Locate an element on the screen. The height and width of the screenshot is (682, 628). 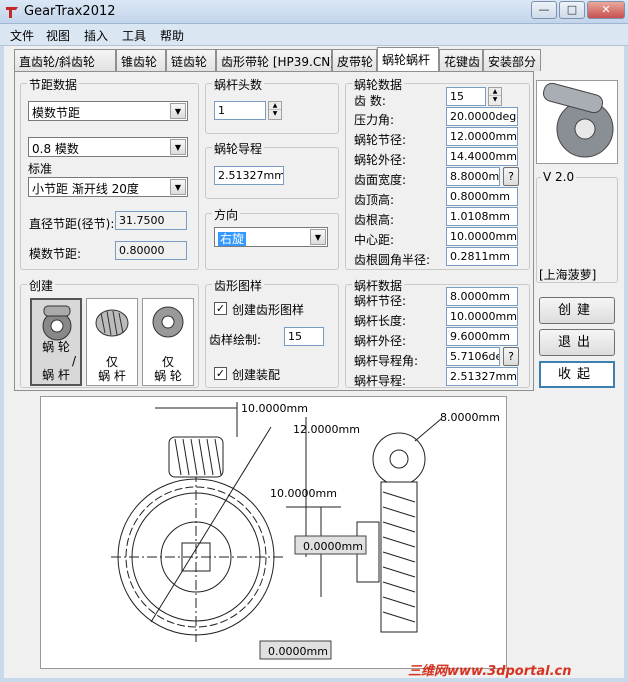
tab-timing-pulley: 齿形带轮 [HP39.CN] is located at coordinates (275, 60).